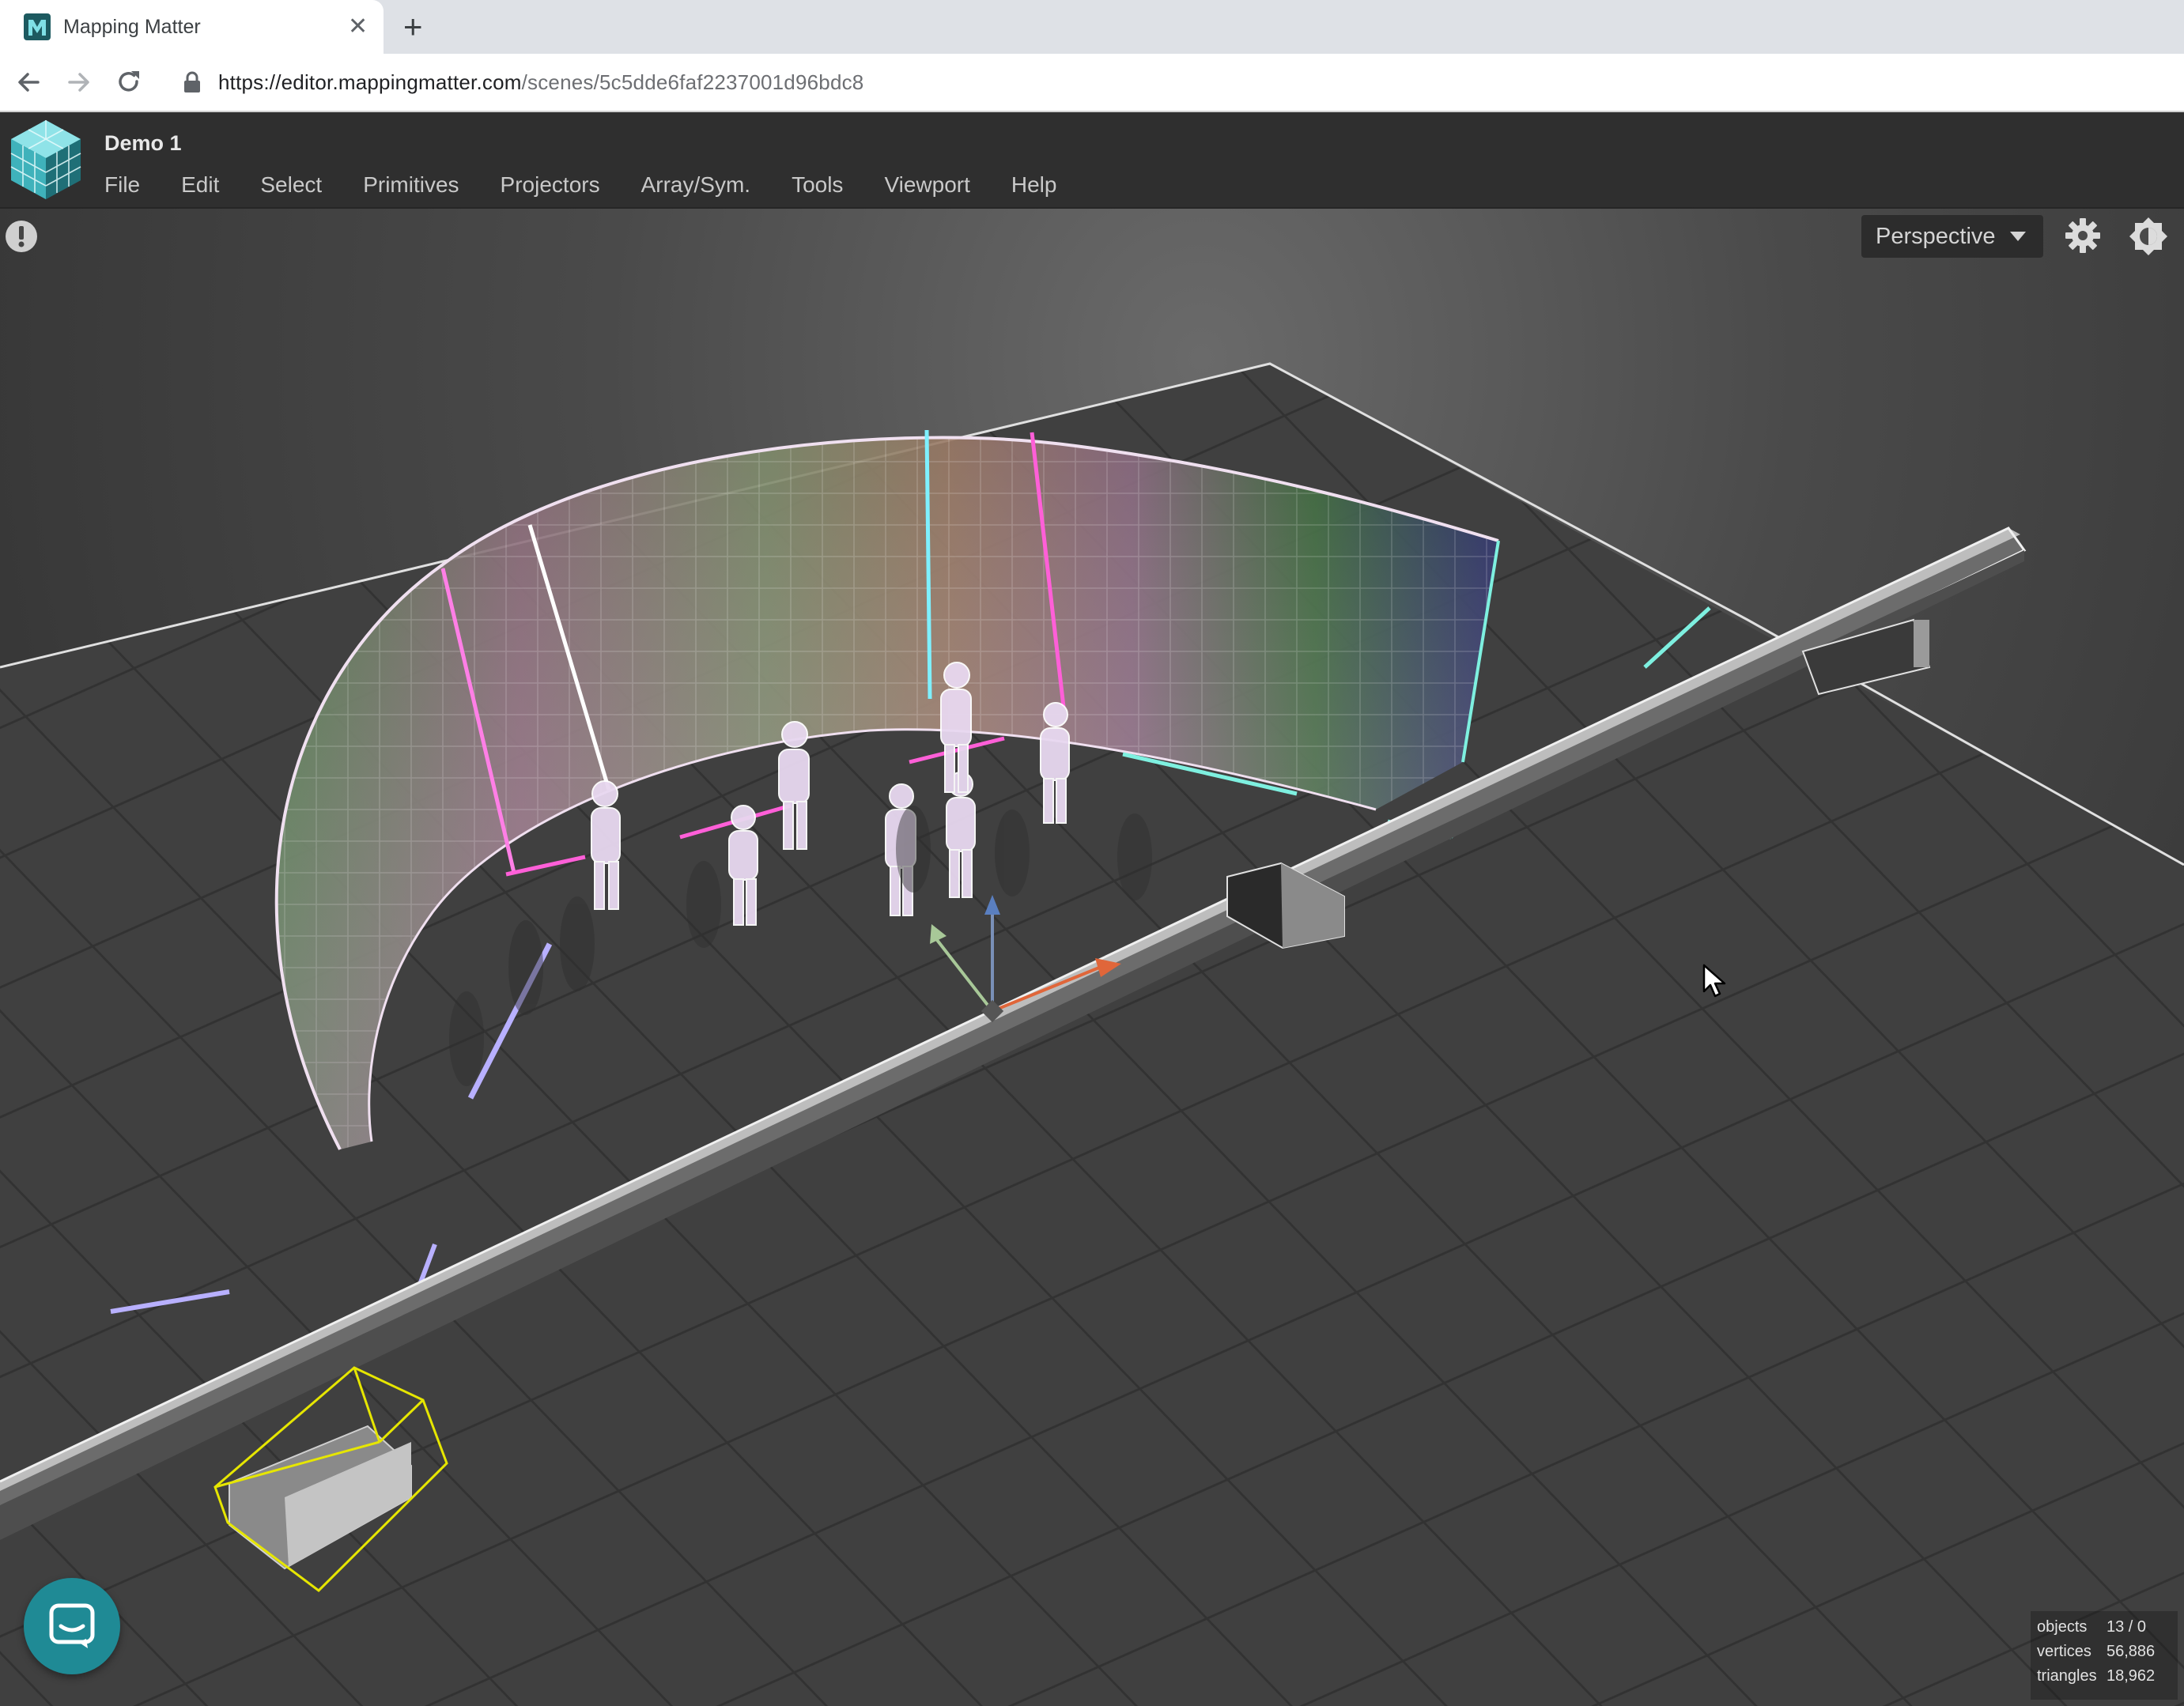  Describe the element at coordinates (1714, 981) in the screenshot. I see `cursor-icon` at that location.